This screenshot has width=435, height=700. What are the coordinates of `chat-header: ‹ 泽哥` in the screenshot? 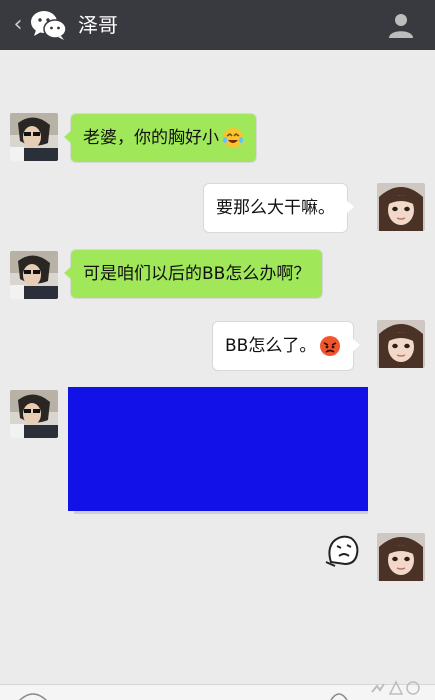 It's located at (217, 25).